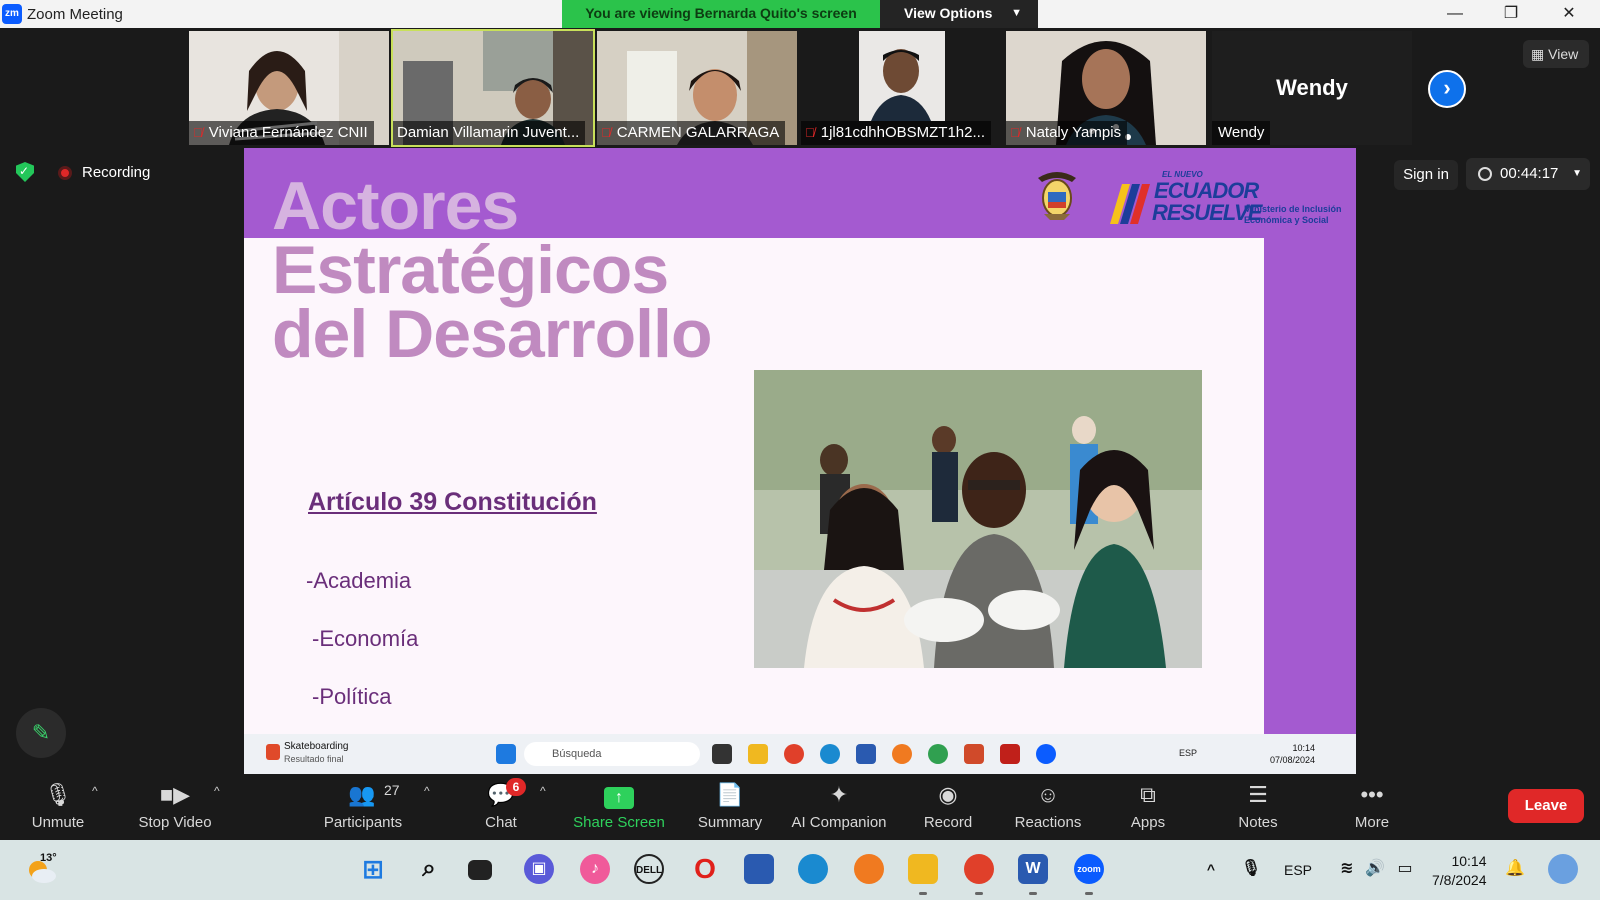  What do you see at coordinates (697, 88) in the screenshot?
I see `video-tile: 🎙̸ CARMEN GALARRAGA` at bounding box center [697, 88].